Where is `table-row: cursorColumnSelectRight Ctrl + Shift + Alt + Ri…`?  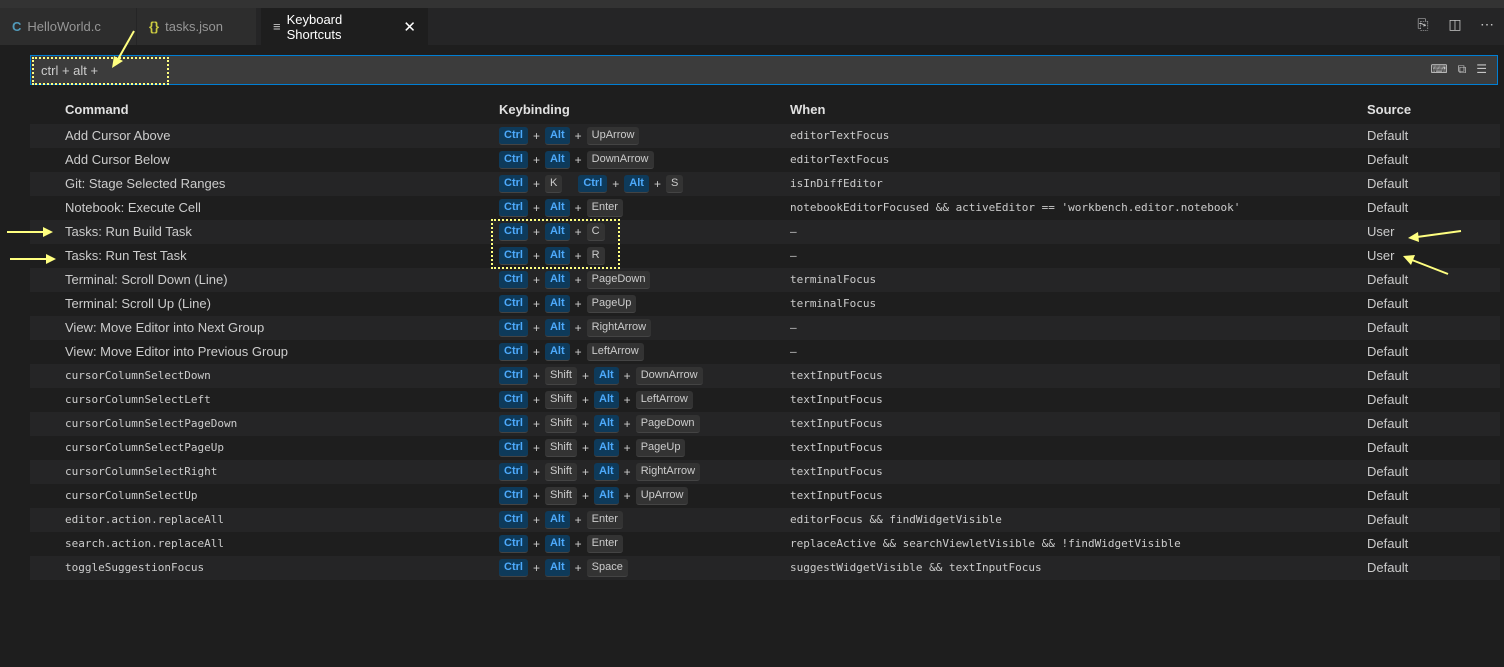 table-row: cursorColumnSelectRight Ctrl + Shift + Alt + Ri… is located at coordinates (765, 472).